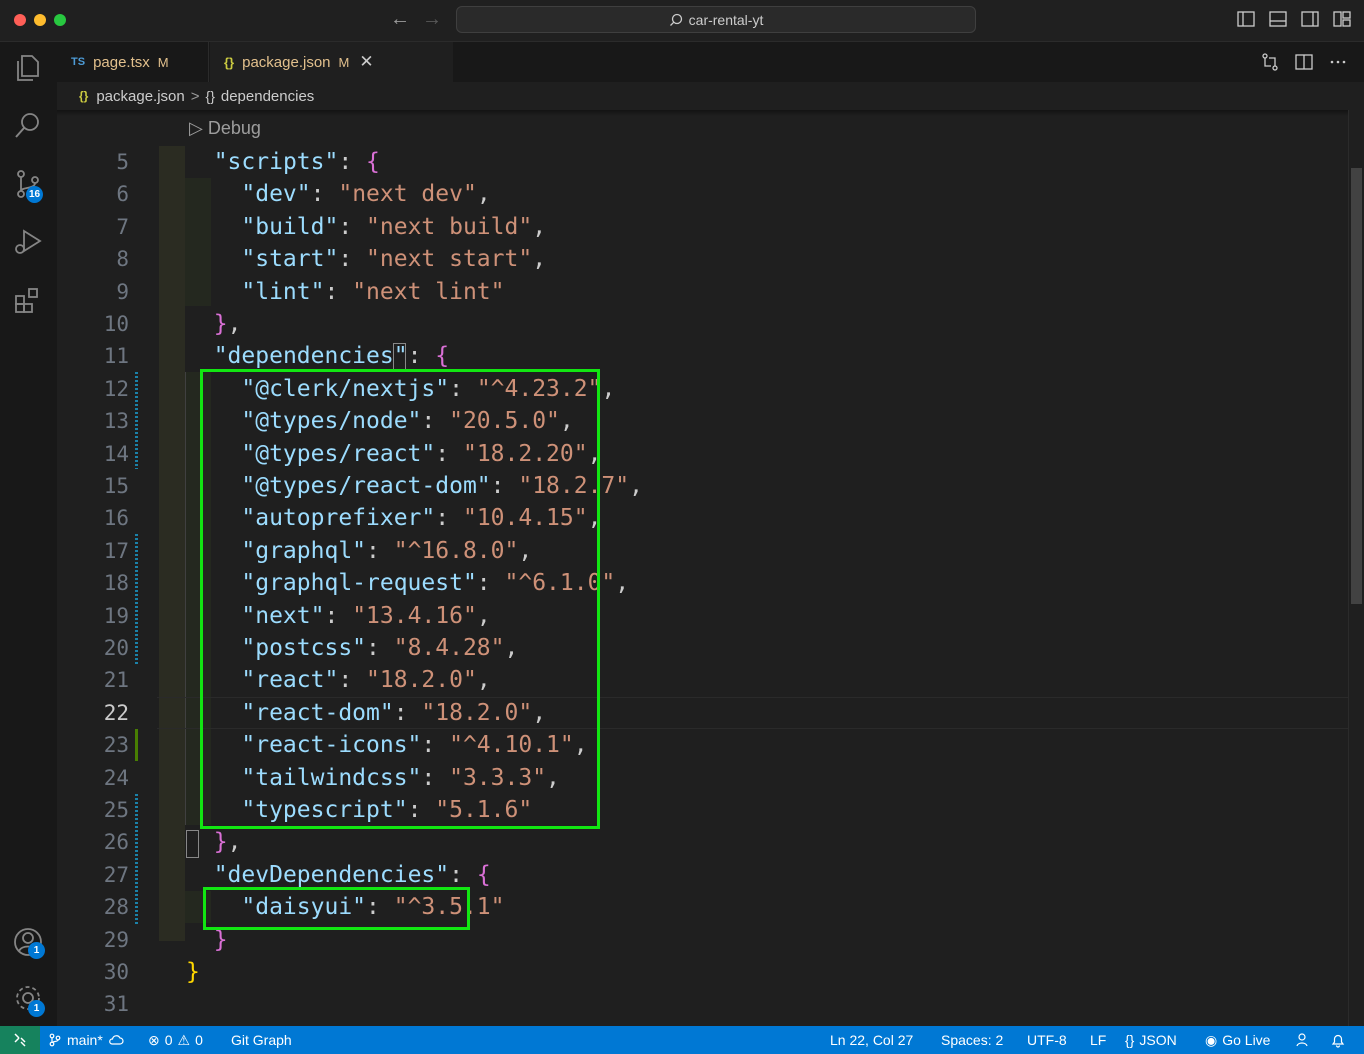 The image size is (1364, 1054). What do you see at coordinates (116, 453) in the screenshot?
I see `line-number: 14` at bounding box center [116, 453].